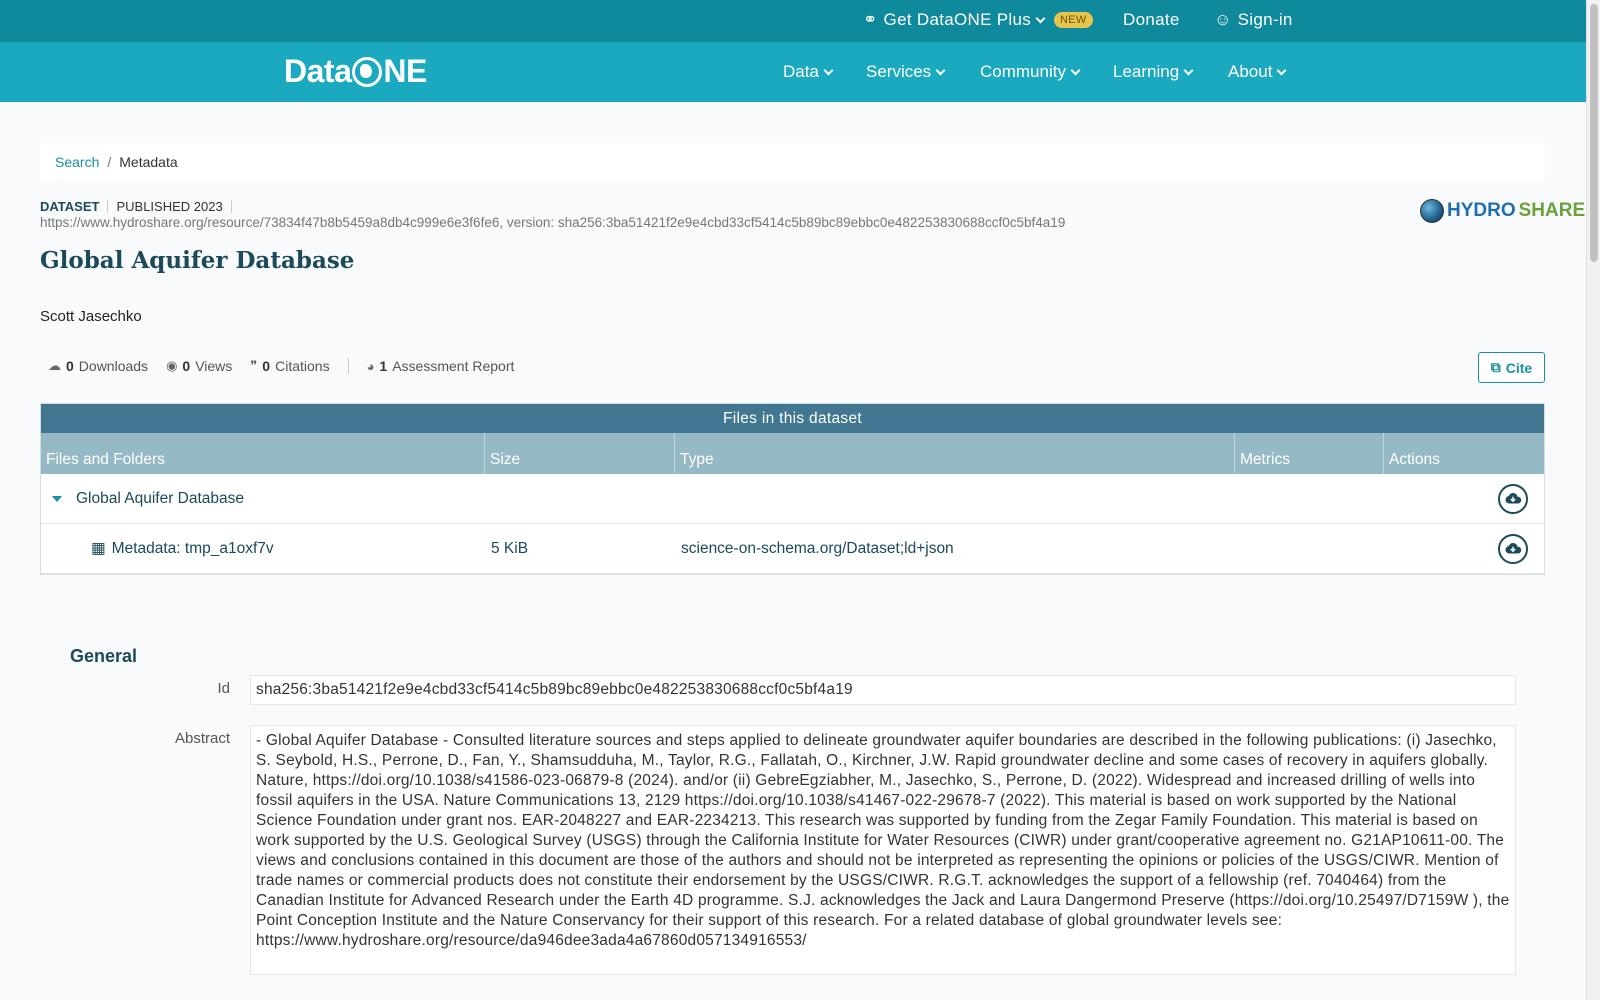 The image size is (1600, 1000). I want to click on views-count: 0, so click(186, 366).